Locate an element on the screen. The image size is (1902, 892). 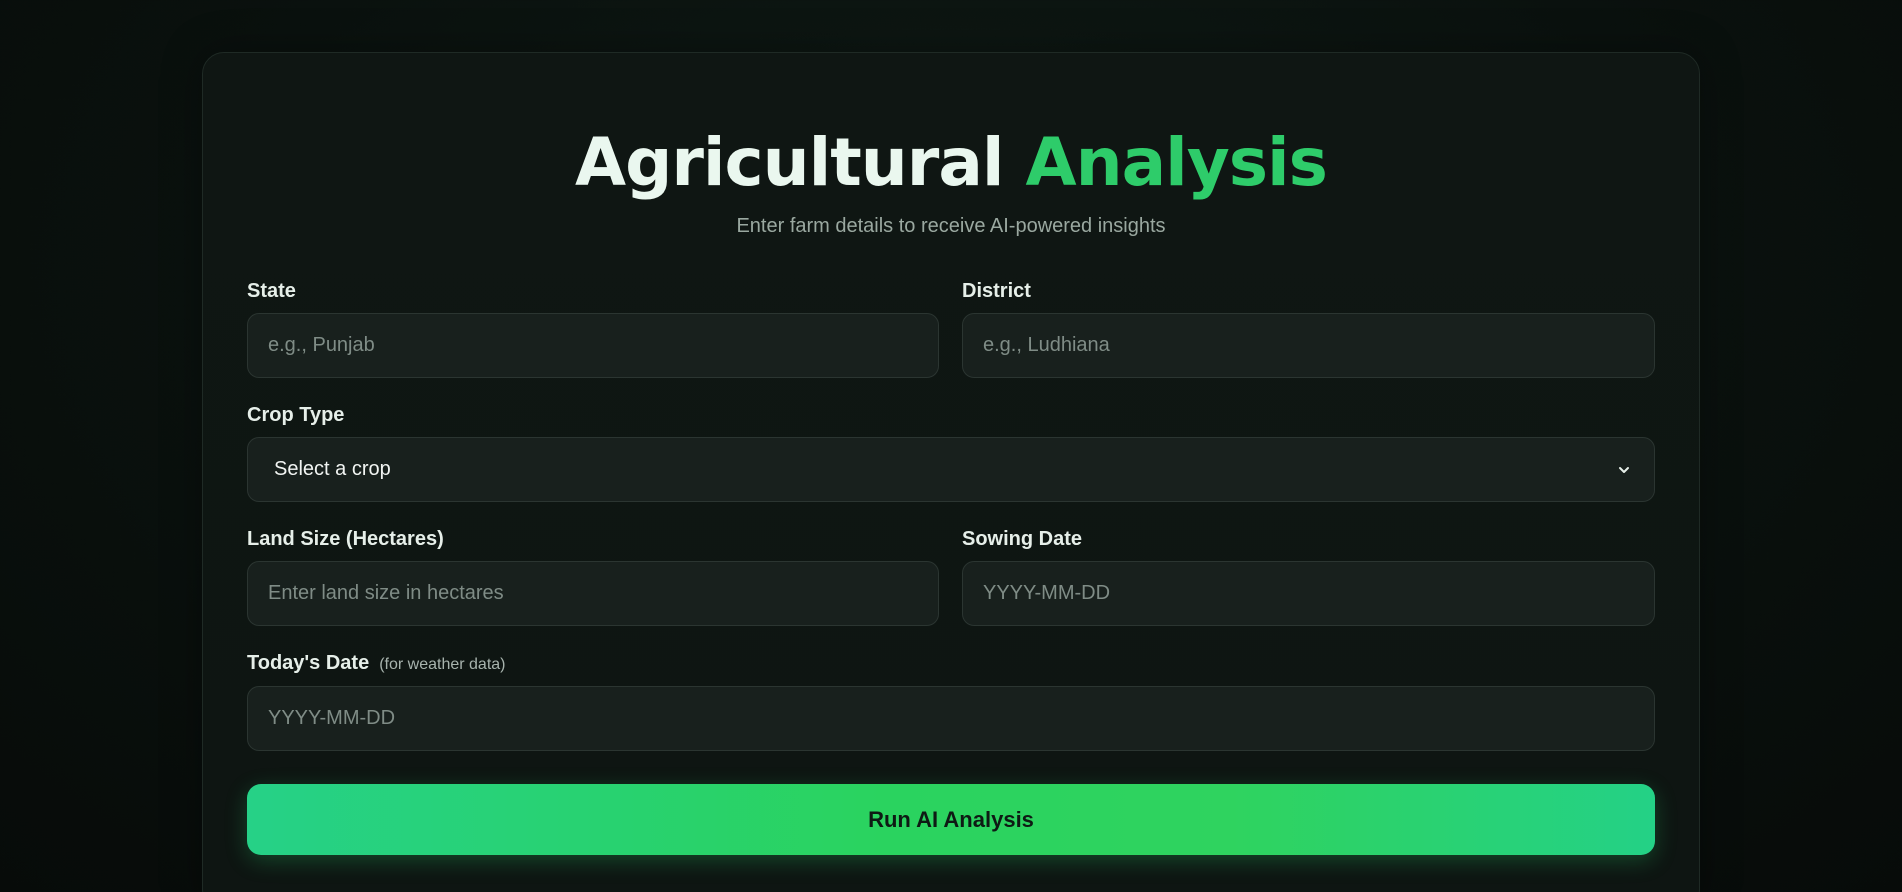
sowing-date-label-text: Sowing Date is located at coordinates (1022, 539).